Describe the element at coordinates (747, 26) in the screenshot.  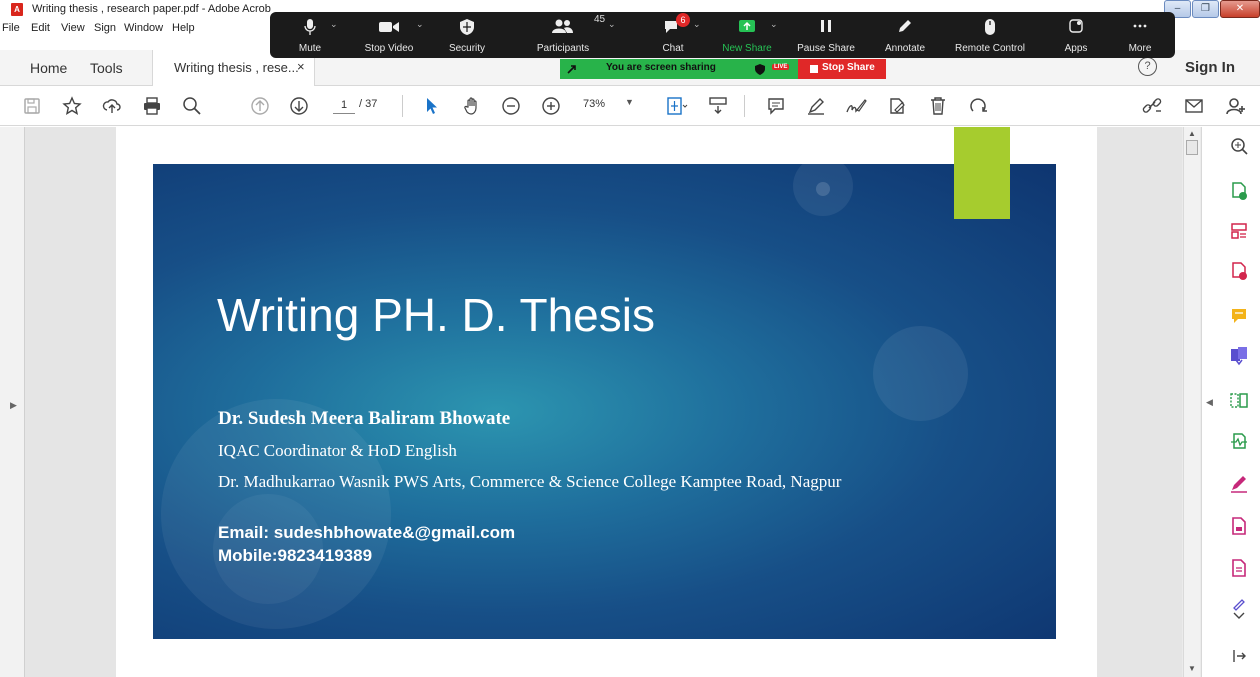
I see `share-screen-icon` at that location.